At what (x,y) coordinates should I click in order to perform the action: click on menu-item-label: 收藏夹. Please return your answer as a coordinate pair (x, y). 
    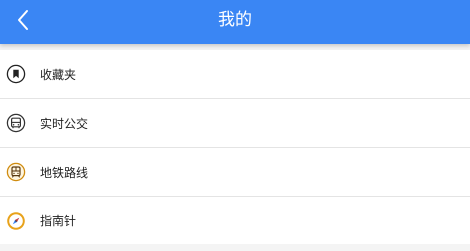
    Looking at the image, I should click on (58, 74).